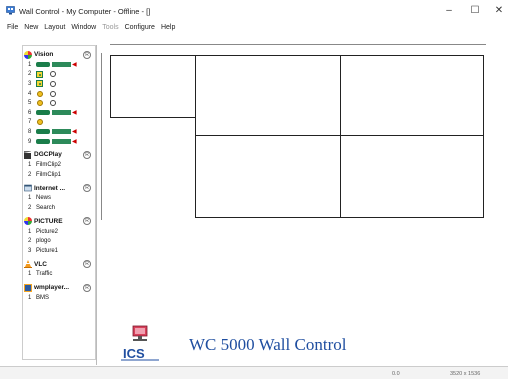 This screenshot has height=379, width=508. I want to click on menu-layout: Layout, so click(54, 30).